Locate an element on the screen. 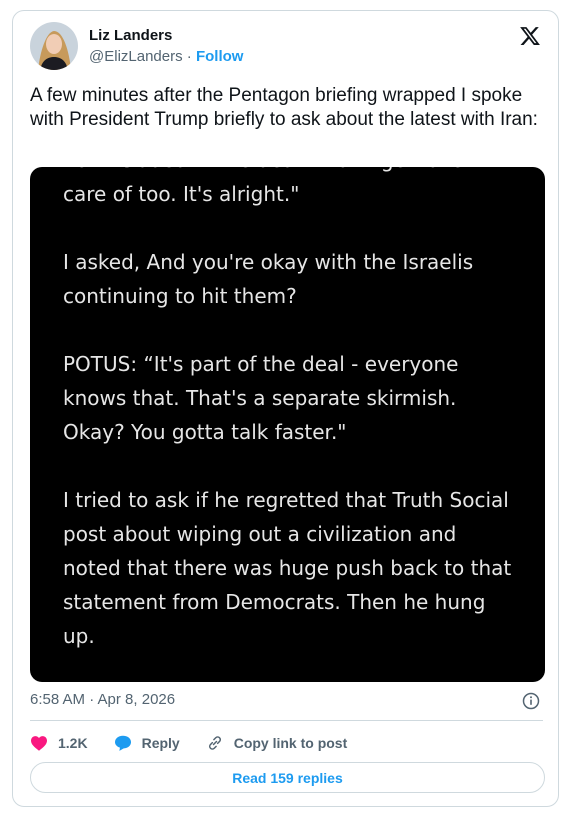 Image resolution: width=571 pixels, height=817 pixels. copy-link-button: Copy link to post is located at coordinates (277, 743).